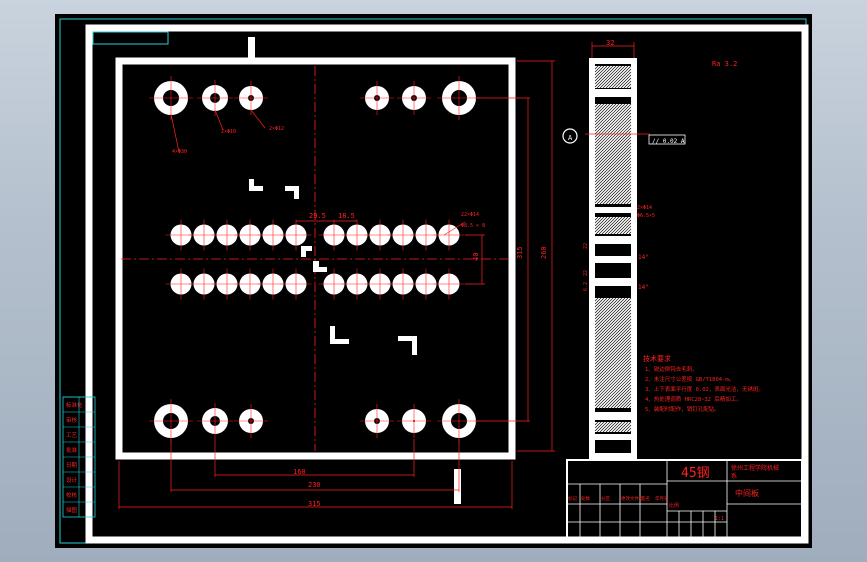 The width and height of the screenshot is (867, 562). Describe the element at coordinates (585, 498) in the screenshot. I see `title-cell-label: 处数` at that location.